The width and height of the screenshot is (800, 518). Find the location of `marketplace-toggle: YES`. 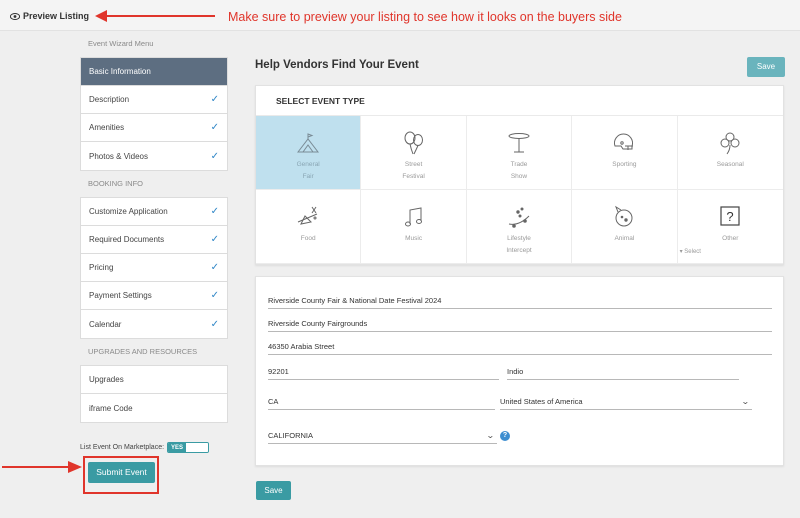

marketplace-toggle: YES is located at coordinates (188, 447).